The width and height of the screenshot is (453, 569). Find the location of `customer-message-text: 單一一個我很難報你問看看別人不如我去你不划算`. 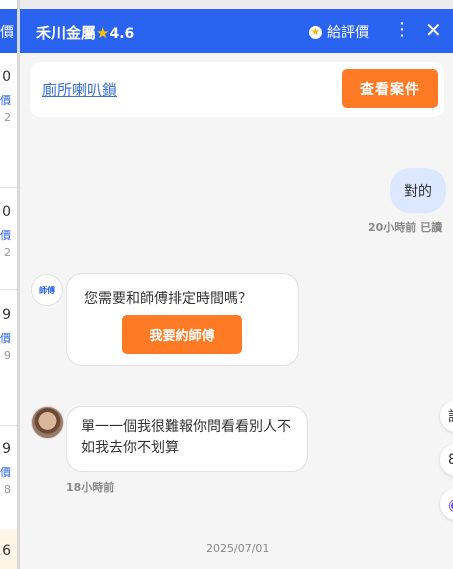

customer-message-text: 單一一個我很難報你問看看別人不如我去你不划算 is located at coordinates (186, 437).